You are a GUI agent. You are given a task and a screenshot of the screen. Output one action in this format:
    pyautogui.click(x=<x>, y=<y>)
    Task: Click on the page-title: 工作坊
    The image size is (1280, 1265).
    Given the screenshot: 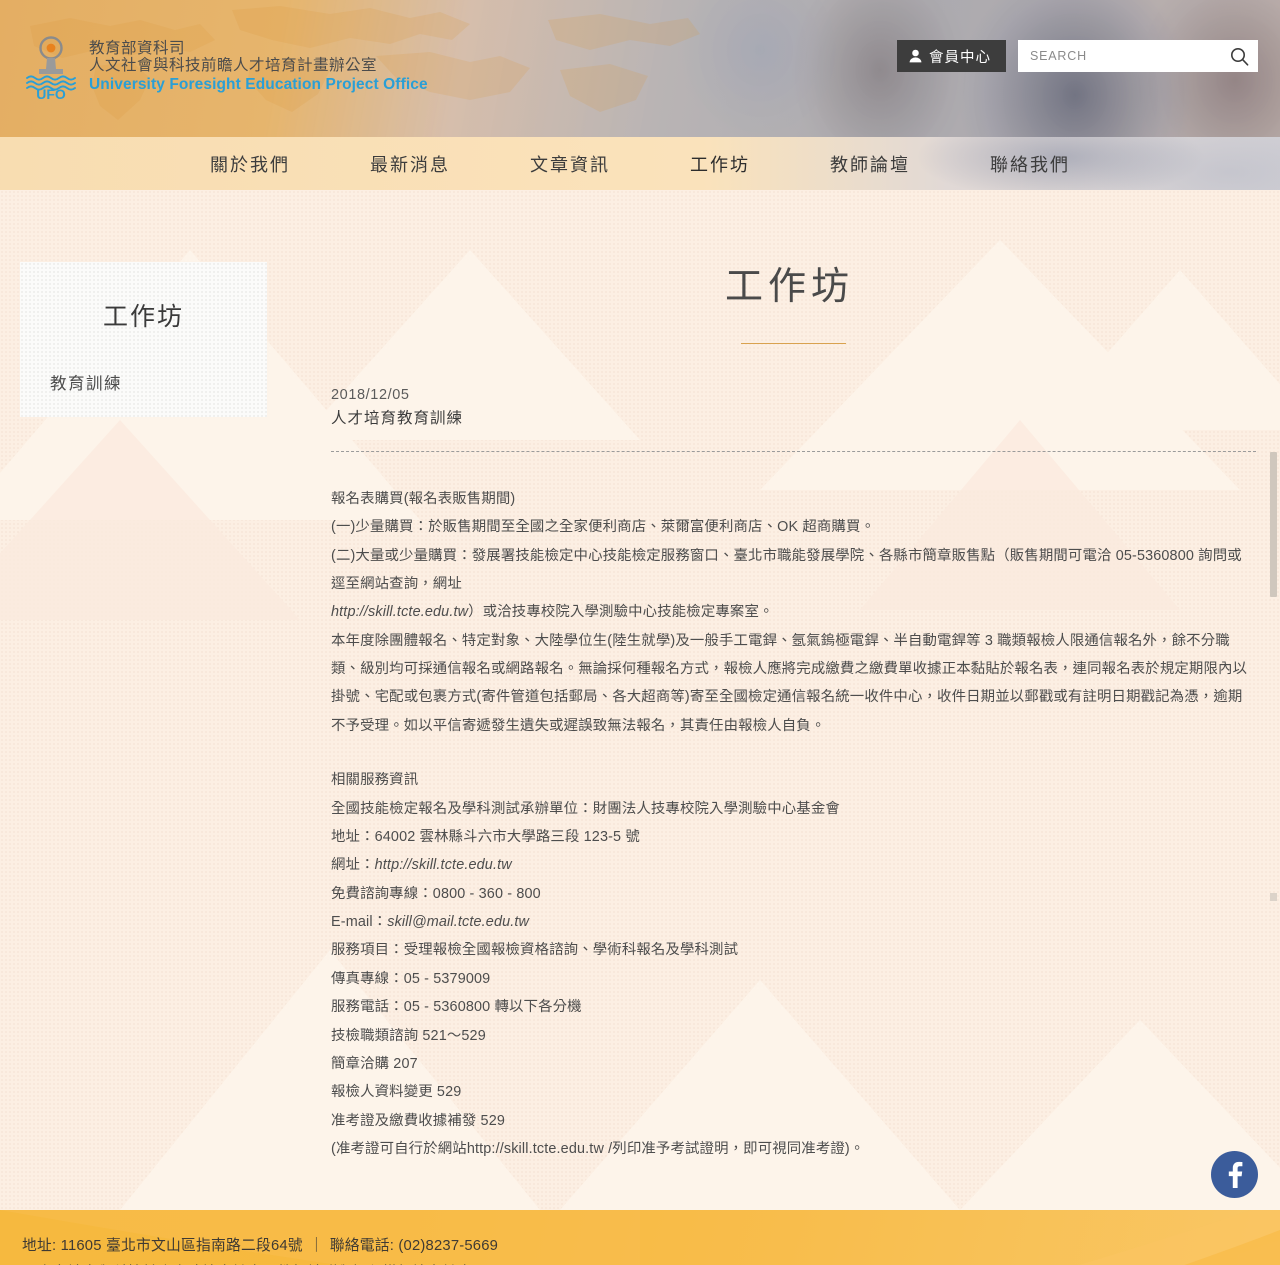 What is the action you would take?
    pyautogui.click(x=789, y=287)
    